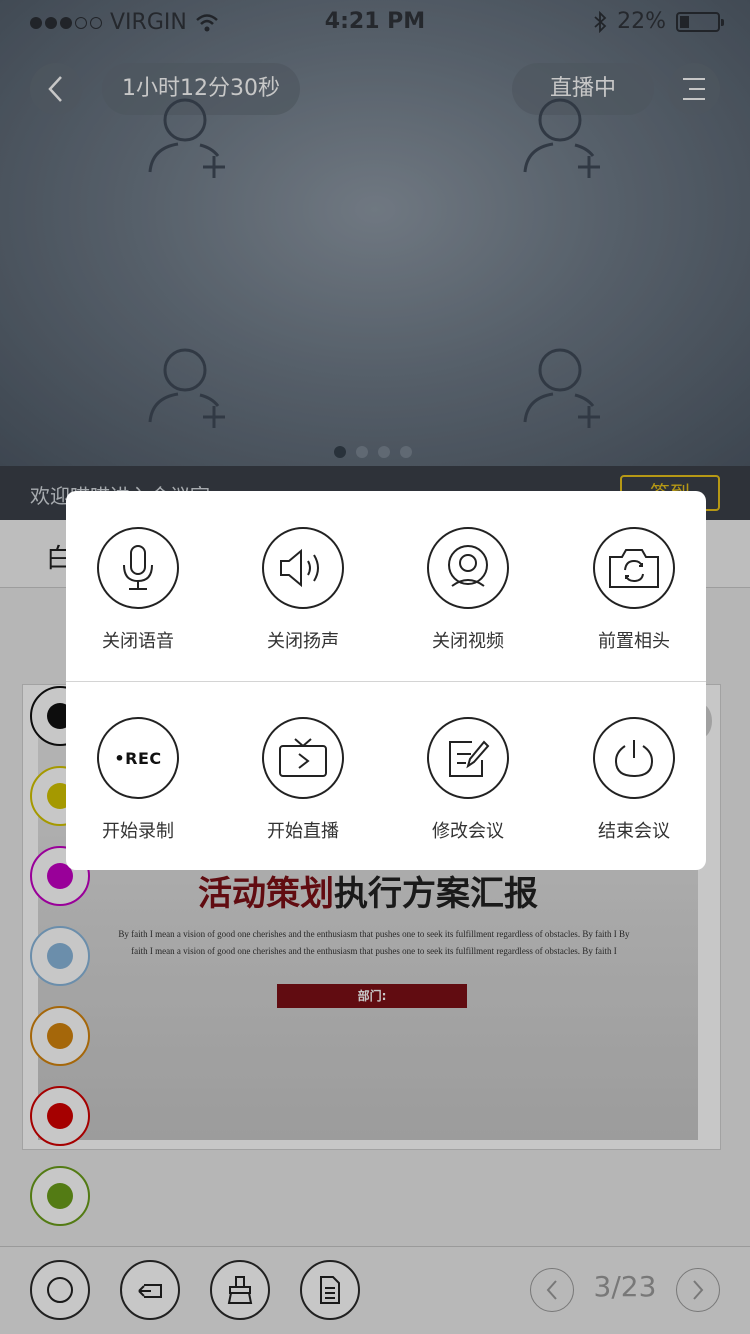  What do you see at coordinates (303, 831) in the screenshot?
I see `start-live-label: 开始直播` at bounding box center [303, 831].